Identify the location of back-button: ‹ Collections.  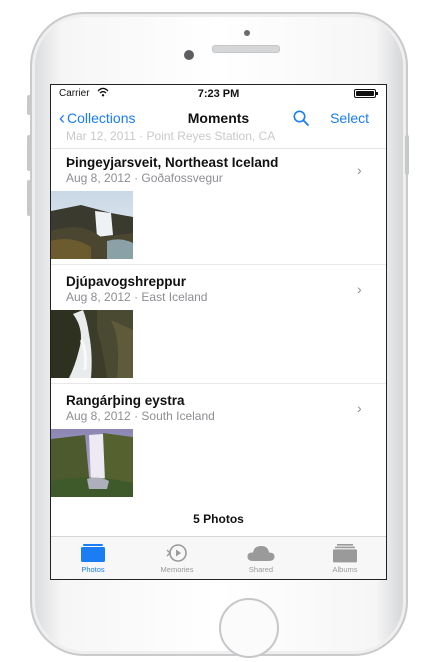
(97, 118).